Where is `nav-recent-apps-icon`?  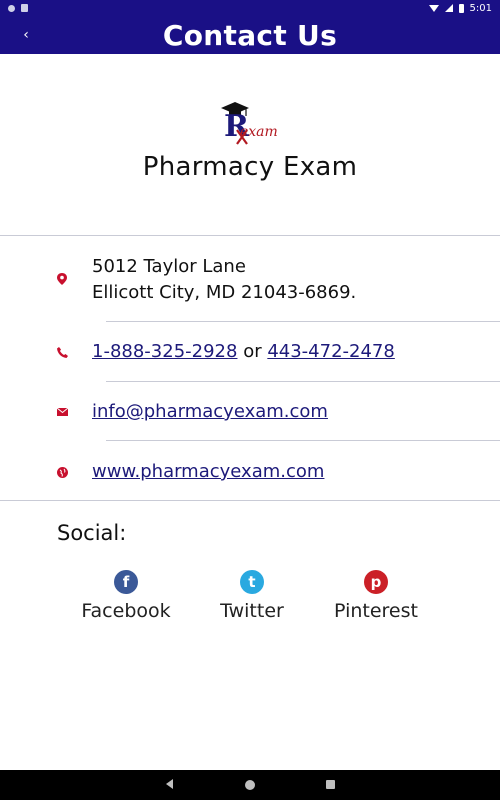
nav-recent-apps-icon is located at coordinates (330, 784).